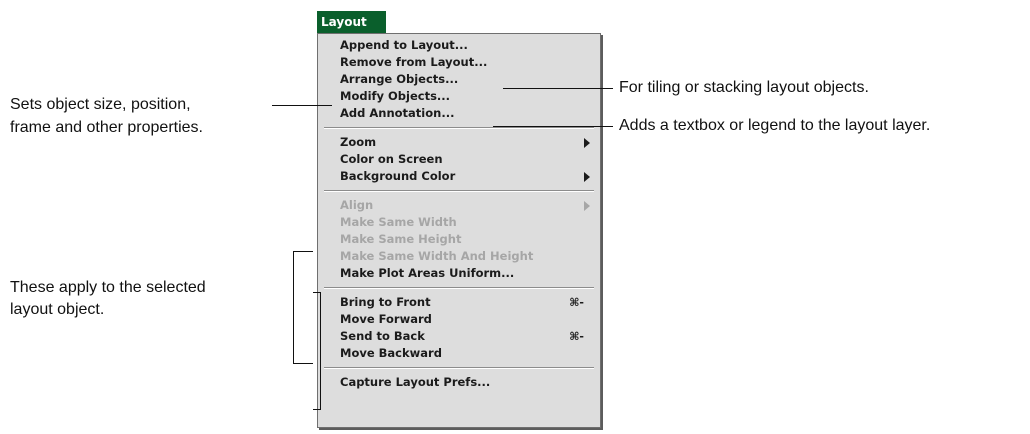 Image resolution: width=1030 pixels, height=434 pixels. Describe the element at coordinates (465, 319) in the screenshot. I see `menu-item-move-forward: Move Forward` at that location.